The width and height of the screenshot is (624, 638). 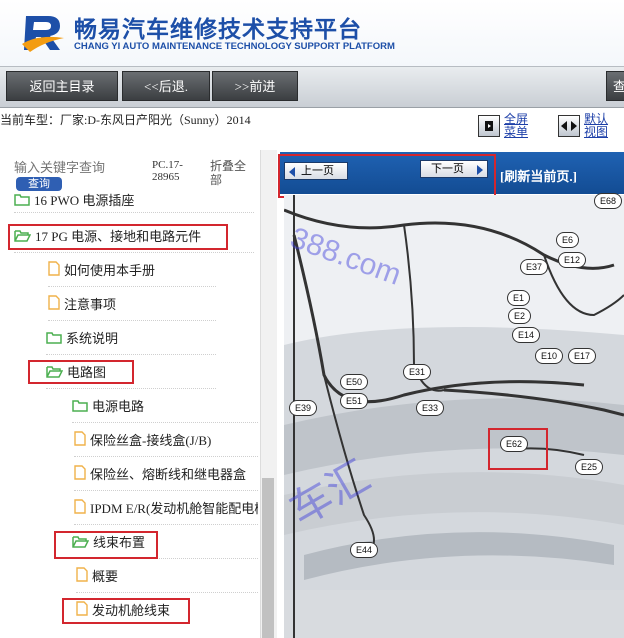 I want to click on connector-label: E68, so click(x=608, y=201).